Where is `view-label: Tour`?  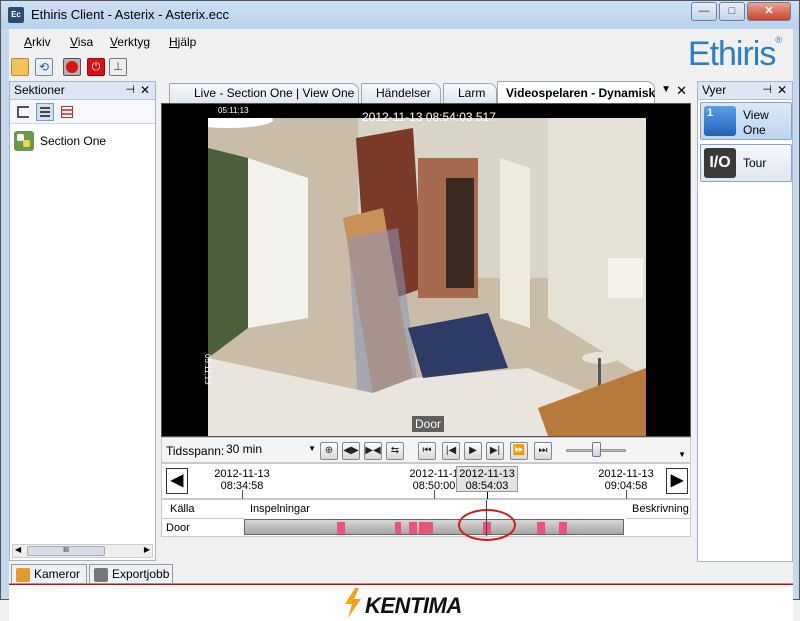
view-label: Tour is located at coordinates (755, 163).